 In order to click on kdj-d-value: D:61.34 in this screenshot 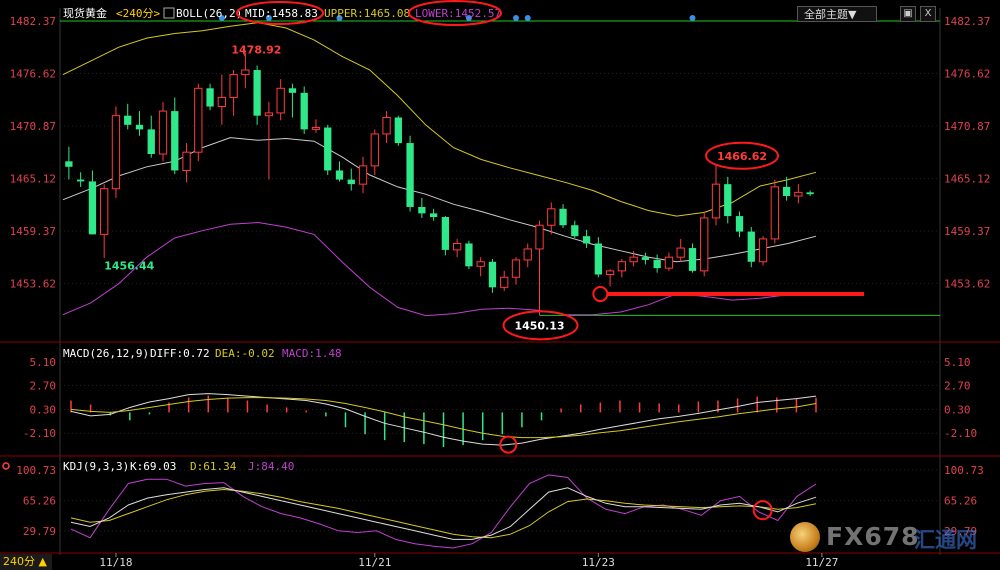, I will do `click(213, 466)`.